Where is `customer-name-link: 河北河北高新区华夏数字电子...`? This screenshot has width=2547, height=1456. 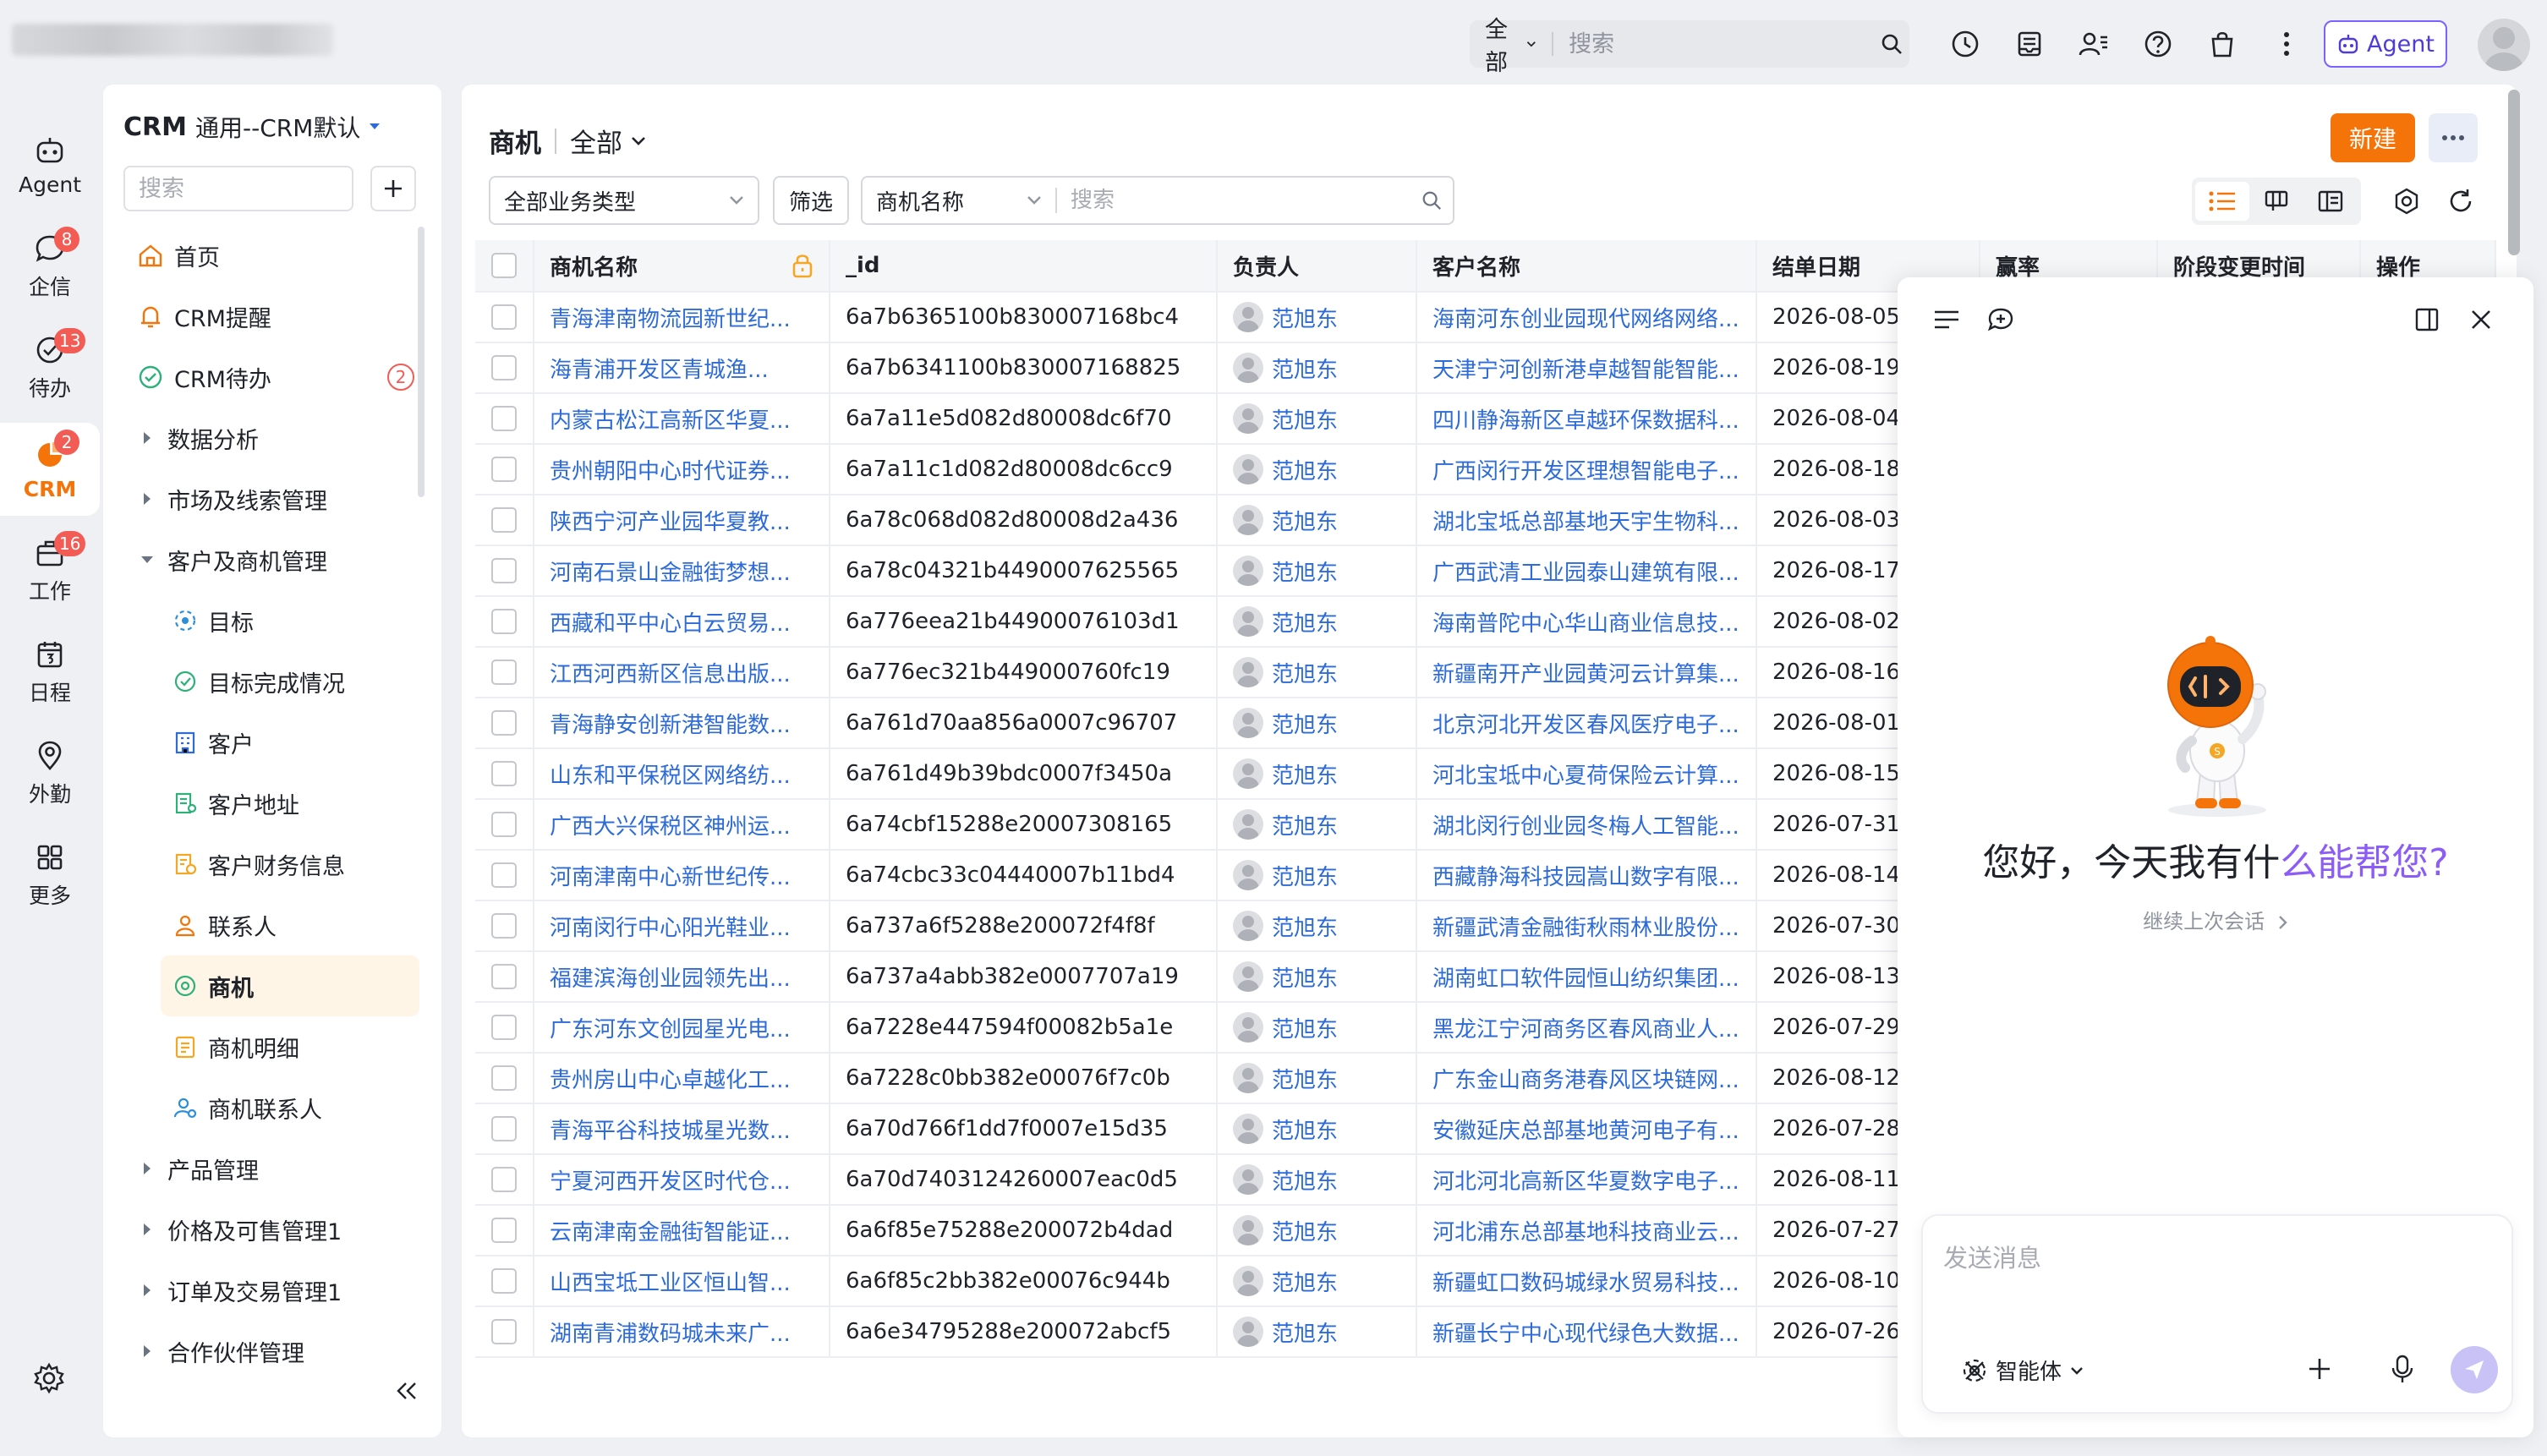 customer-name-link: 河北河北高新区华夏数字电子... is located at coordinates (1585, 1180).